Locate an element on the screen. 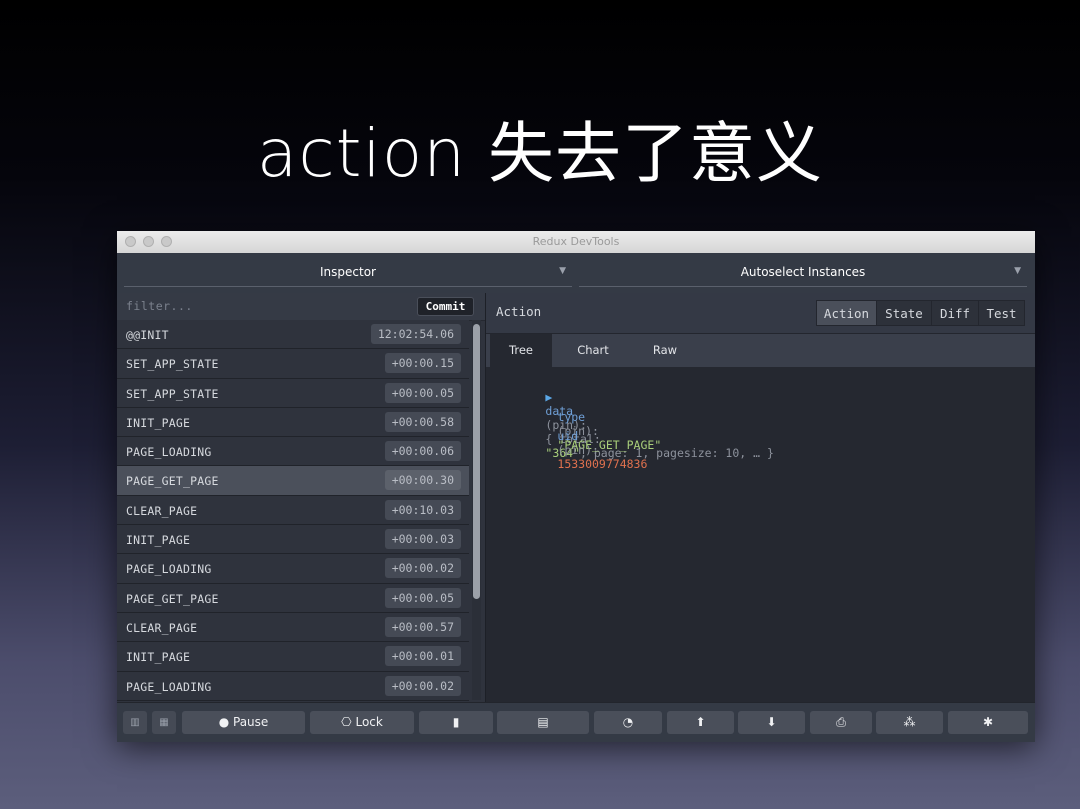 The image size is (1080, 809). commit-button: Commit is located at coordinates (445, 306).